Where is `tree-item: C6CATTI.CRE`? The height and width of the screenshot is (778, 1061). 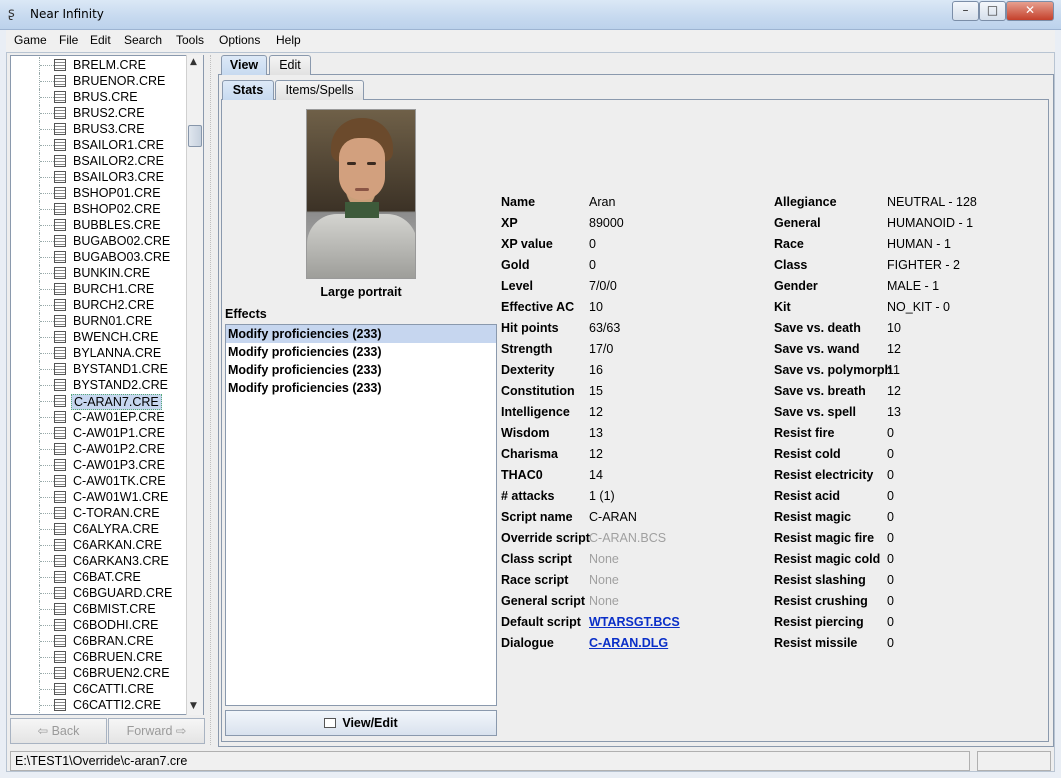 tree-item: C6CATTI.CRE is located at coordinates (99, 689).